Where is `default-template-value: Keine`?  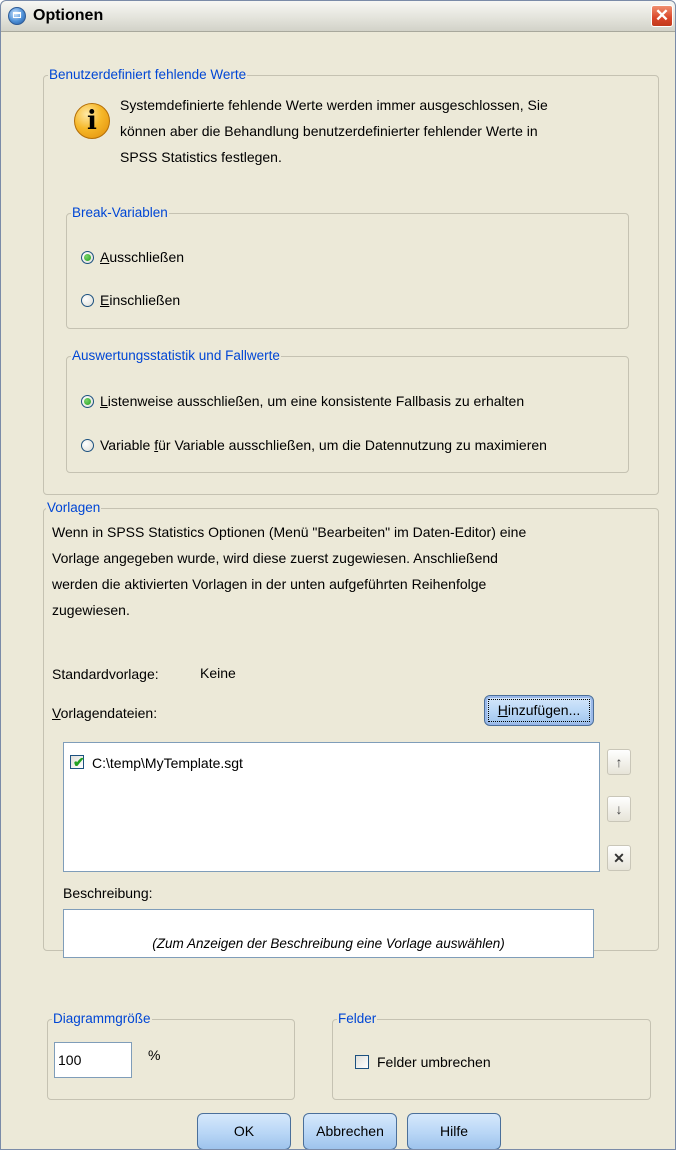
default-template-value: Keine is located at coordinates (218, 673).